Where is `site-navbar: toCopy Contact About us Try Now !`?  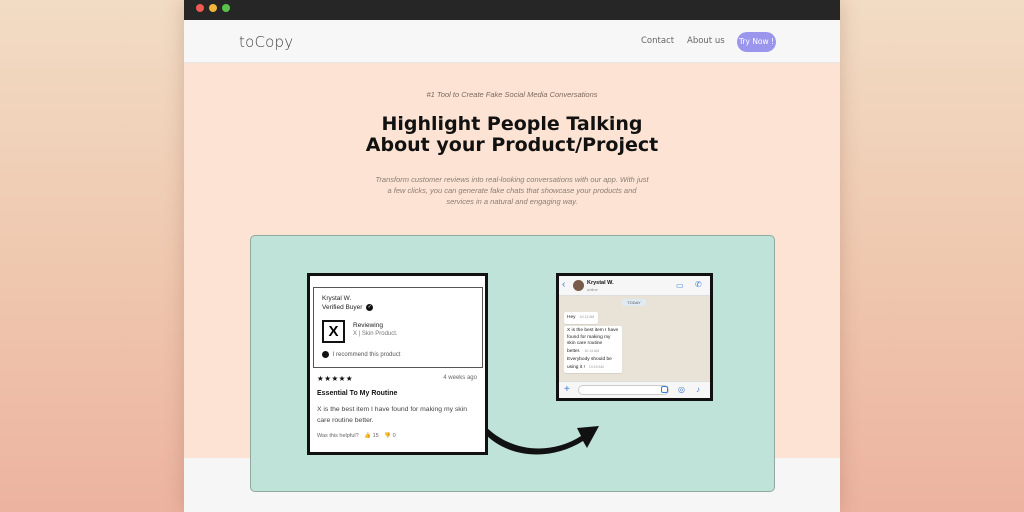
site-navbar: toCopy Contact About us Try Now ! is located at coordinates (512, 41).